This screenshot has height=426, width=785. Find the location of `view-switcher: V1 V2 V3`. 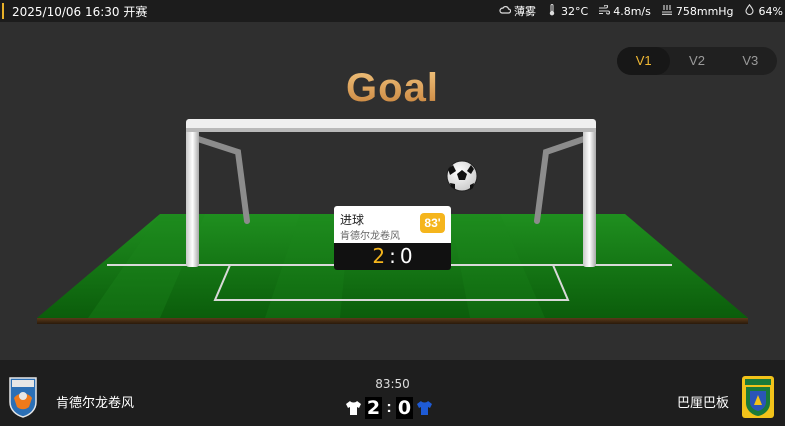

view-switcher: V1 V2 V3 is located at coordinates (697, 61).